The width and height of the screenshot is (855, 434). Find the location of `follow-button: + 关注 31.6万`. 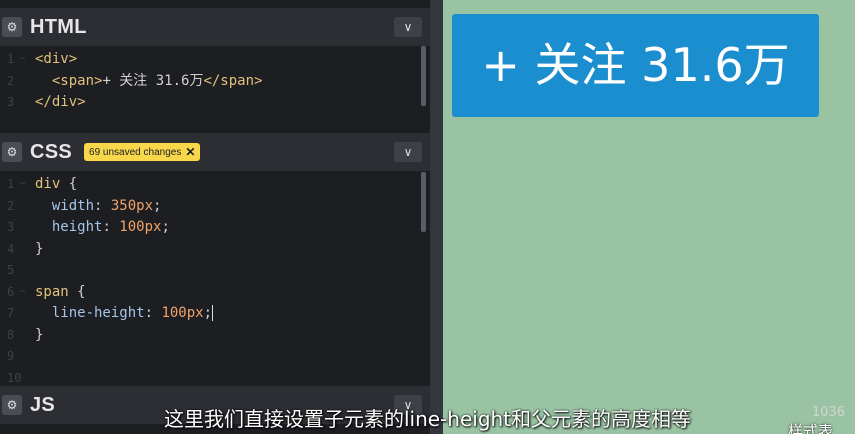

follow-button: + 关注 31.6万 is located at coordinates (635, 65).